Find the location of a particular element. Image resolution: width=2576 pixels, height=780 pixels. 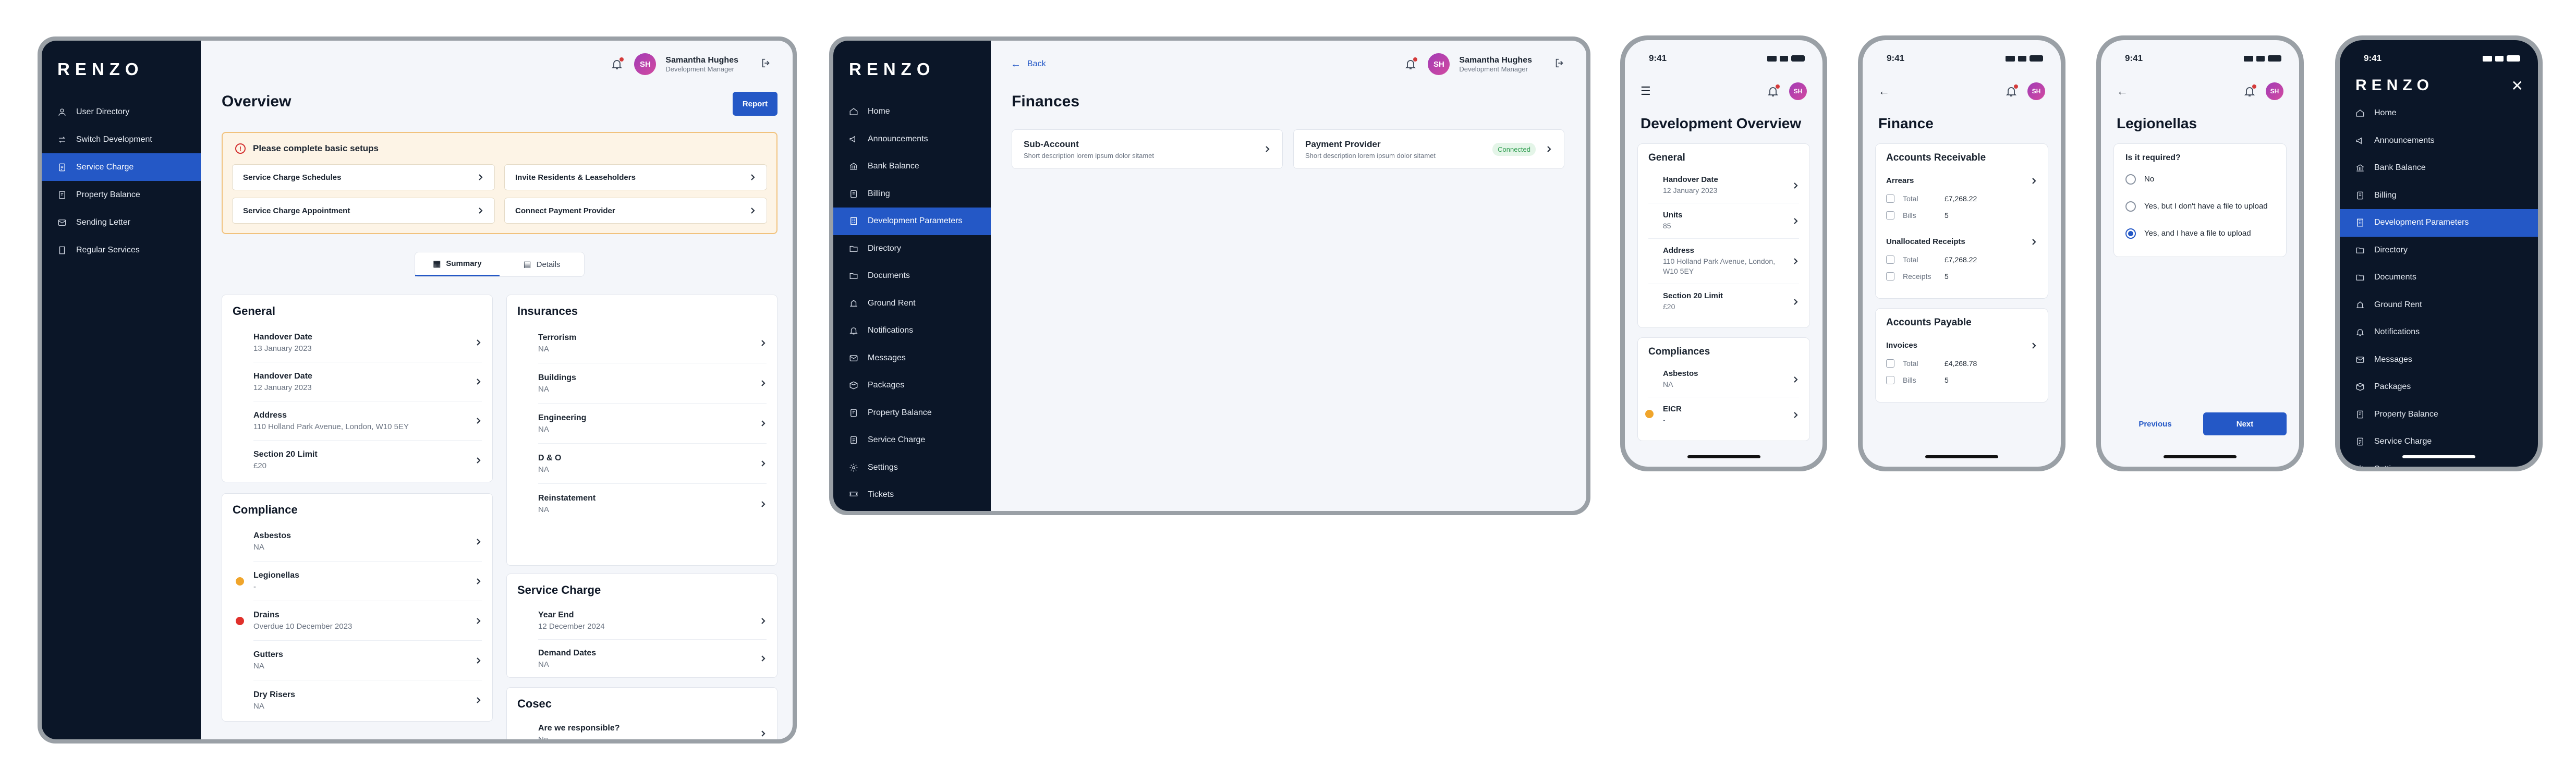

setup-item-connect-payment-provider: Connect Payment Provider is located at coordinates (635, 211).